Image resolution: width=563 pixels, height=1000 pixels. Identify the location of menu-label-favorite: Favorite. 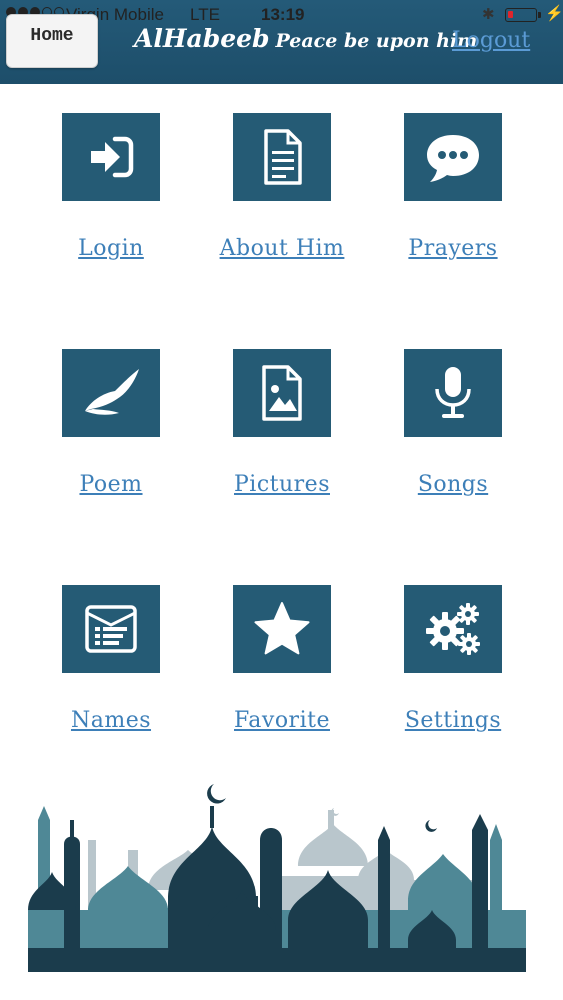
(282, 720).